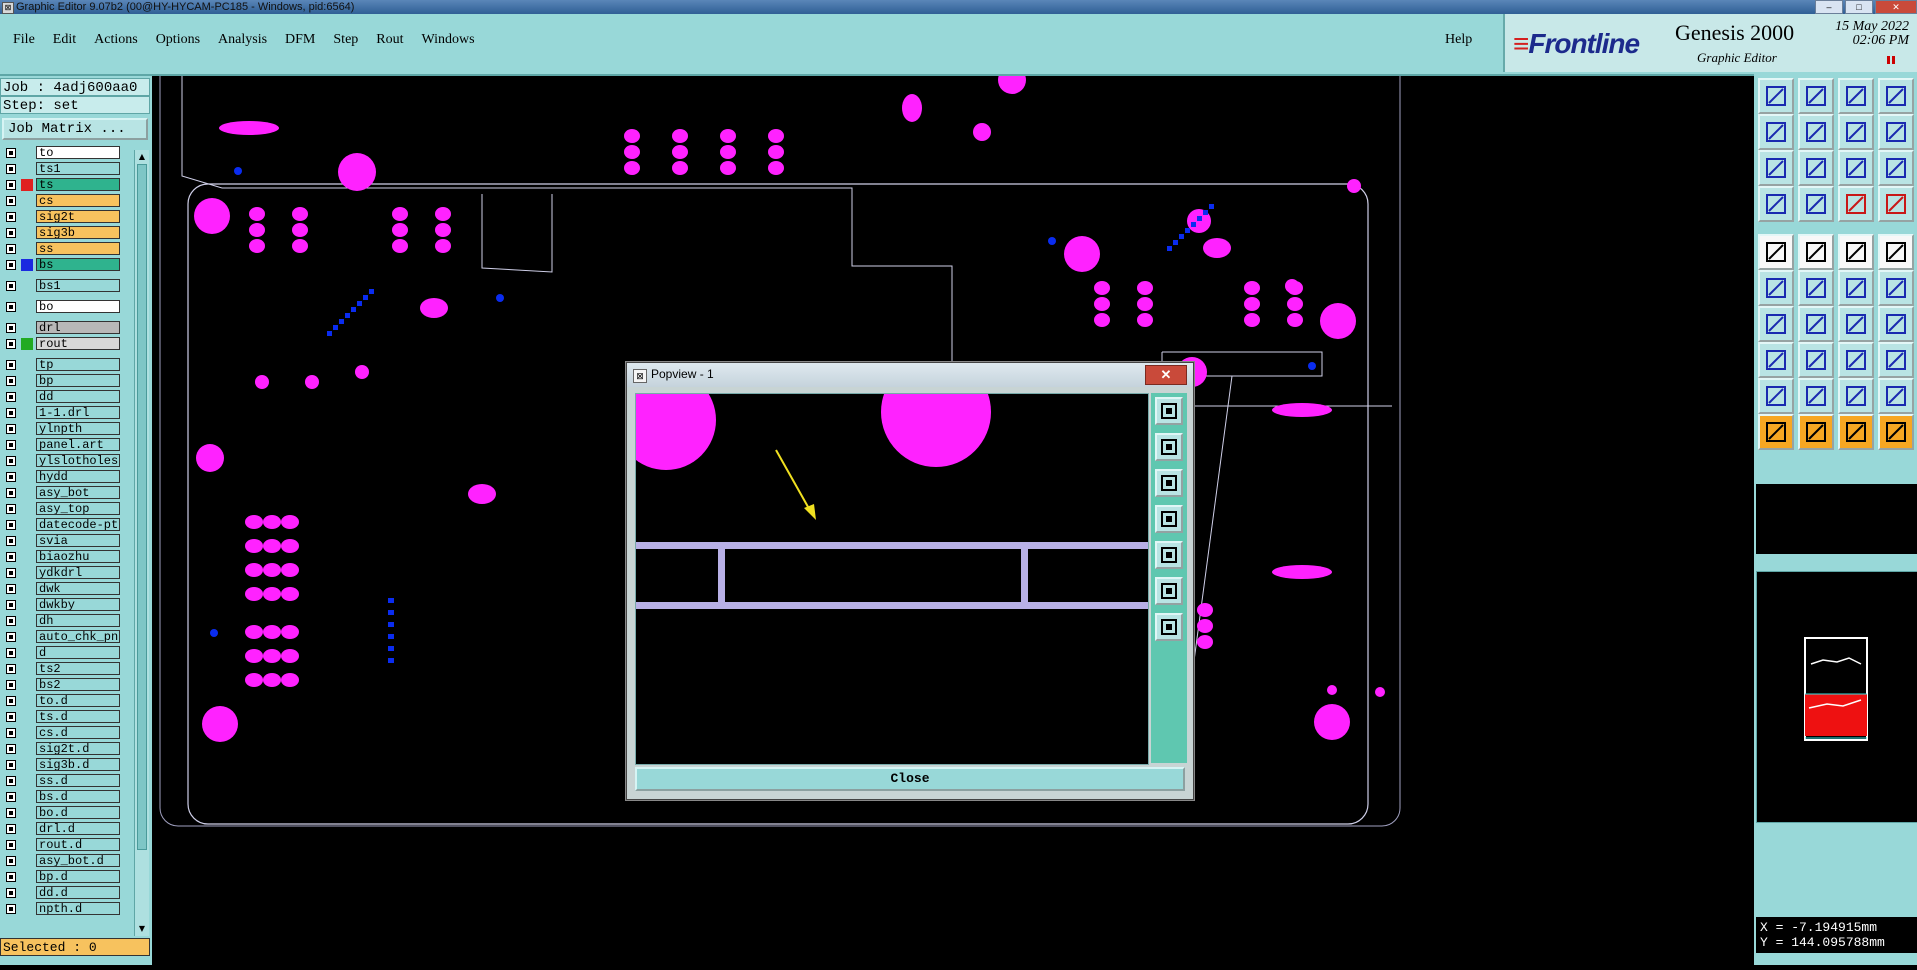 Image resolution: width=1917 pixels, height=970 pixels. What do you see at coordinates (62, 557) in the screenshot?
I see `layer-row: biaozhu` at bounding box center [62, 557].